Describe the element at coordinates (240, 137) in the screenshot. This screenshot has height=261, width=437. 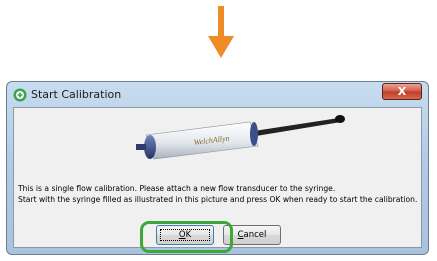
I see `calibration-syringe-image: WelchAllyn` at that location.